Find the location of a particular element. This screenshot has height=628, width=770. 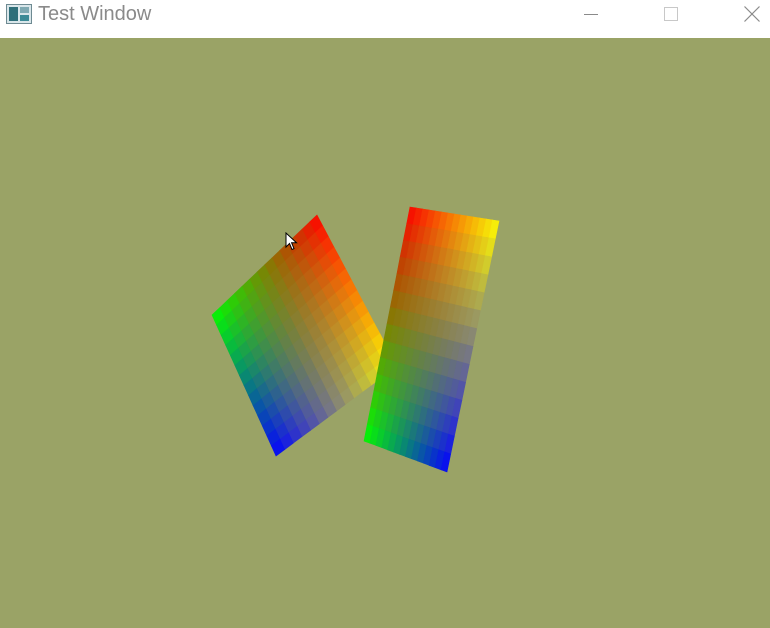

close-icon is located at coordinates (752, 14).